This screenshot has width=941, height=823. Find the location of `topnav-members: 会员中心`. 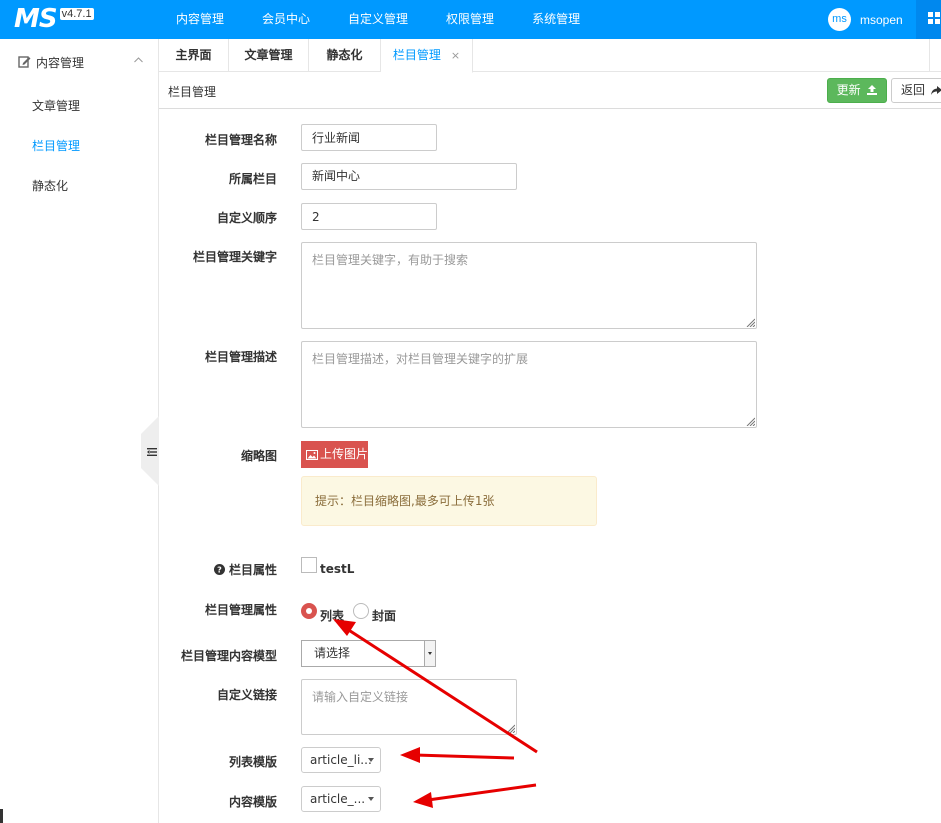

topnav-members: 会员中心 is located at coordinates (286, 19).